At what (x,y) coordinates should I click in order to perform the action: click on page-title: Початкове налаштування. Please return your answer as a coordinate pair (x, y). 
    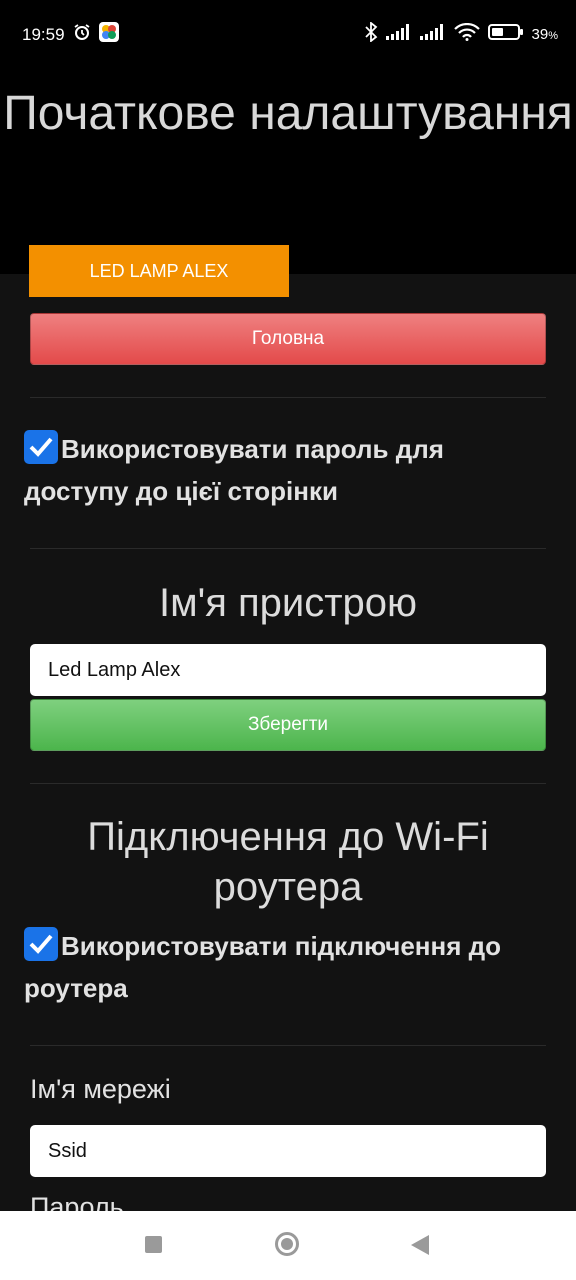
    Looking at the image, I should click on (288, 113).